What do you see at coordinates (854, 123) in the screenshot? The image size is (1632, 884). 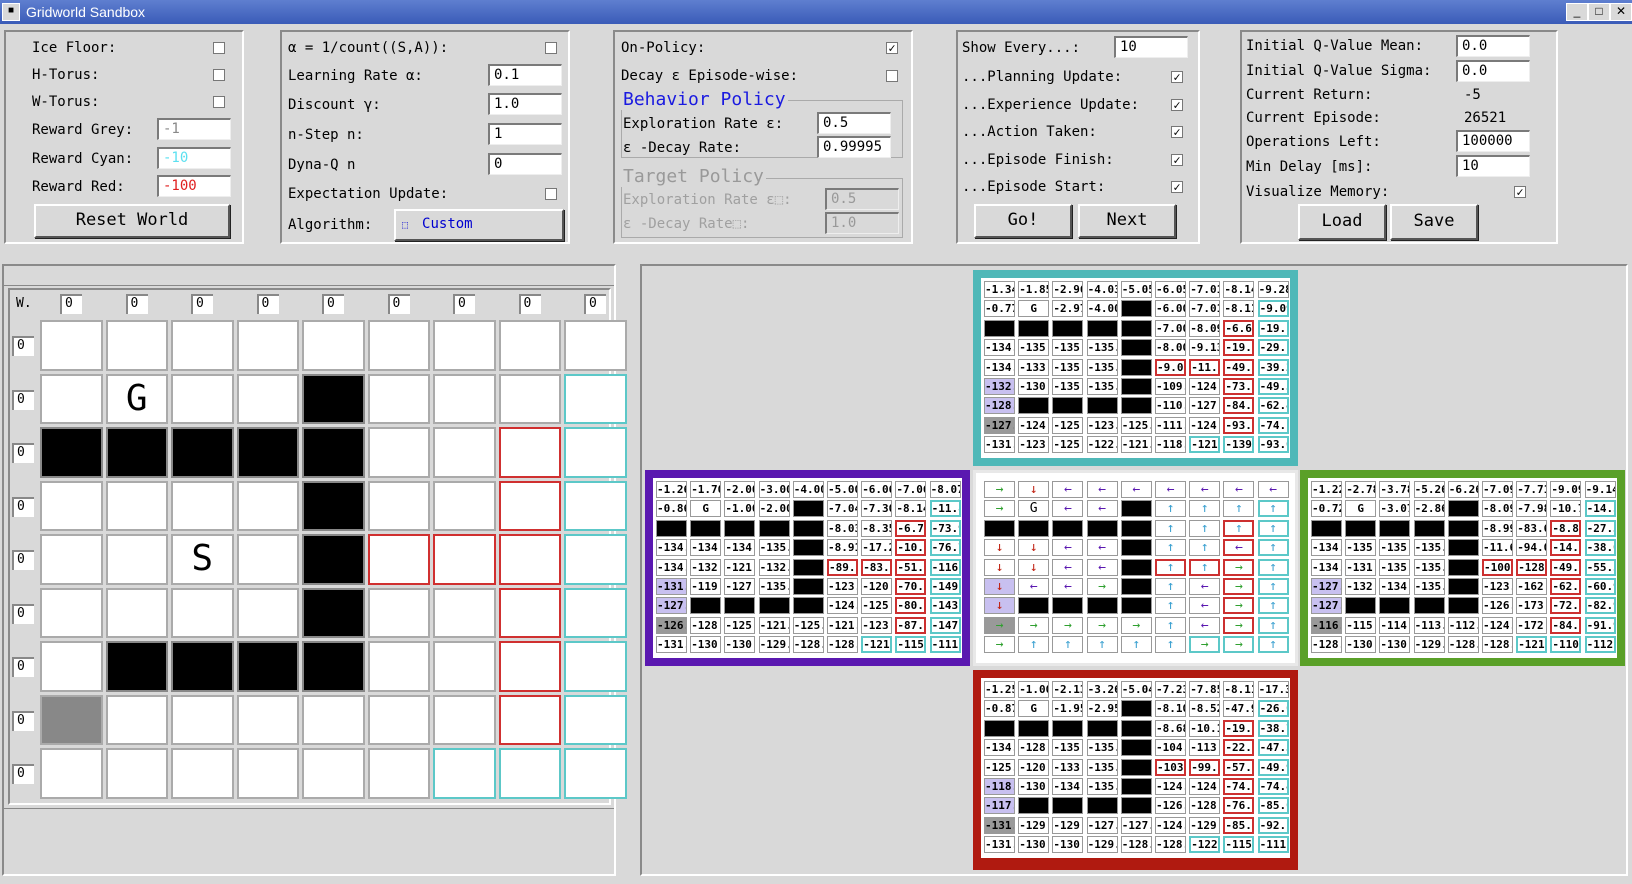 I see `behavior-exploration-field: 0.5` at bounding box center [854, 123].